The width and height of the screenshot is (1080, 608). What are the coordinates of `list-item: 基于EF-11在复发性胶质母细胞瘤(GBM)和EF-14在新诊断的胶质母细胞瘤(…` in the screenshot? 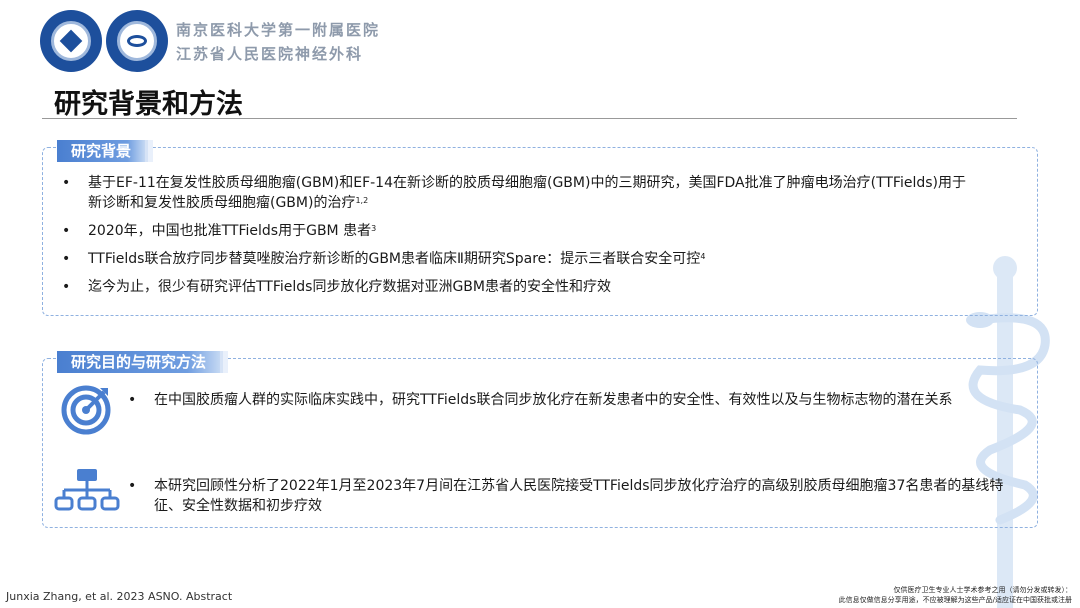 It's located at (515, 193).